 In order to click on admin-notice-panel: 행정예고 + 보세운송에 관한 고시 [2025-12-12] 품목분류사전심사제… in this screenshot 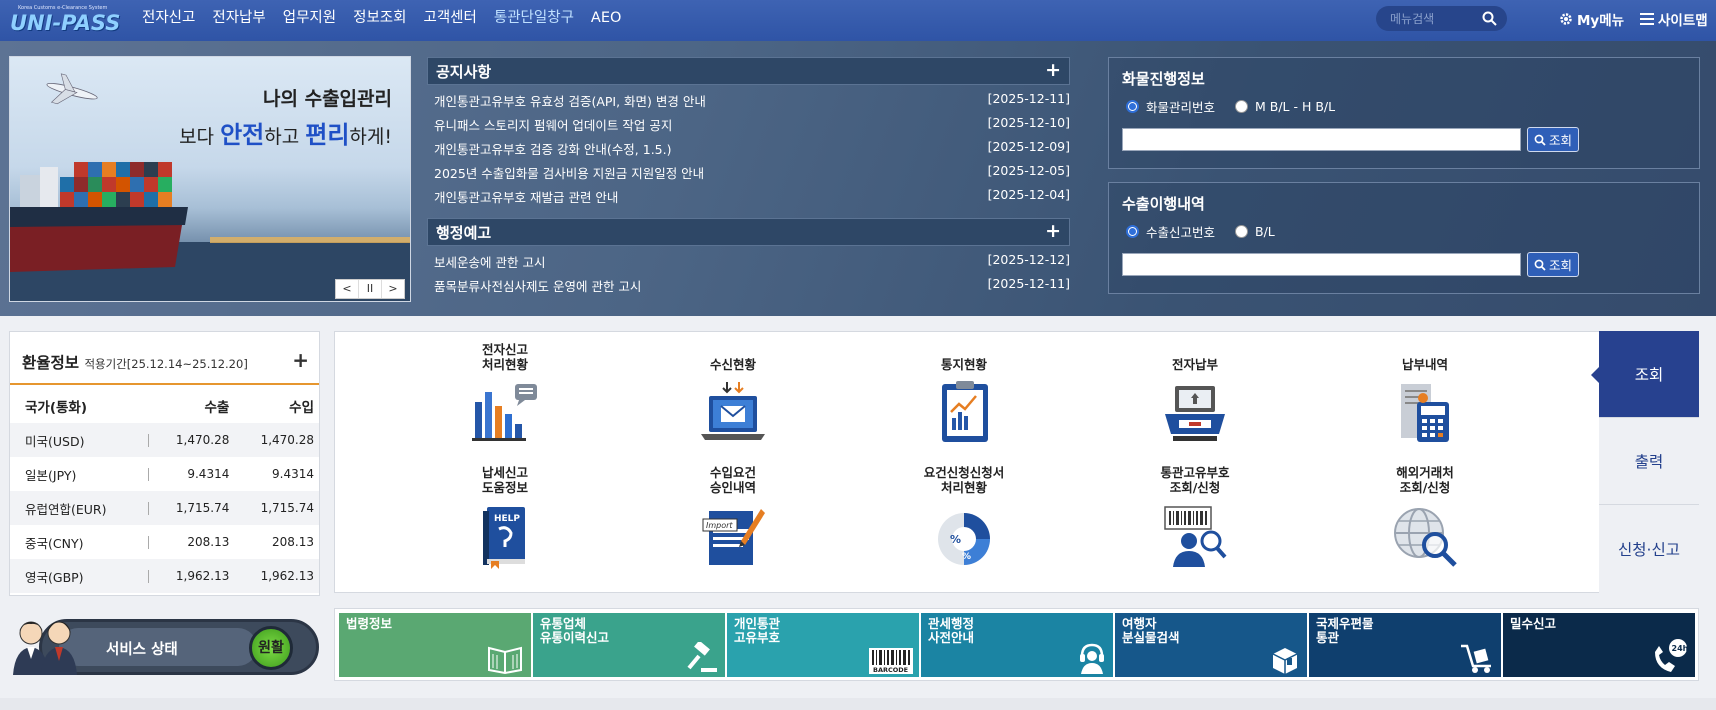, I will do `click(748, 257)`.